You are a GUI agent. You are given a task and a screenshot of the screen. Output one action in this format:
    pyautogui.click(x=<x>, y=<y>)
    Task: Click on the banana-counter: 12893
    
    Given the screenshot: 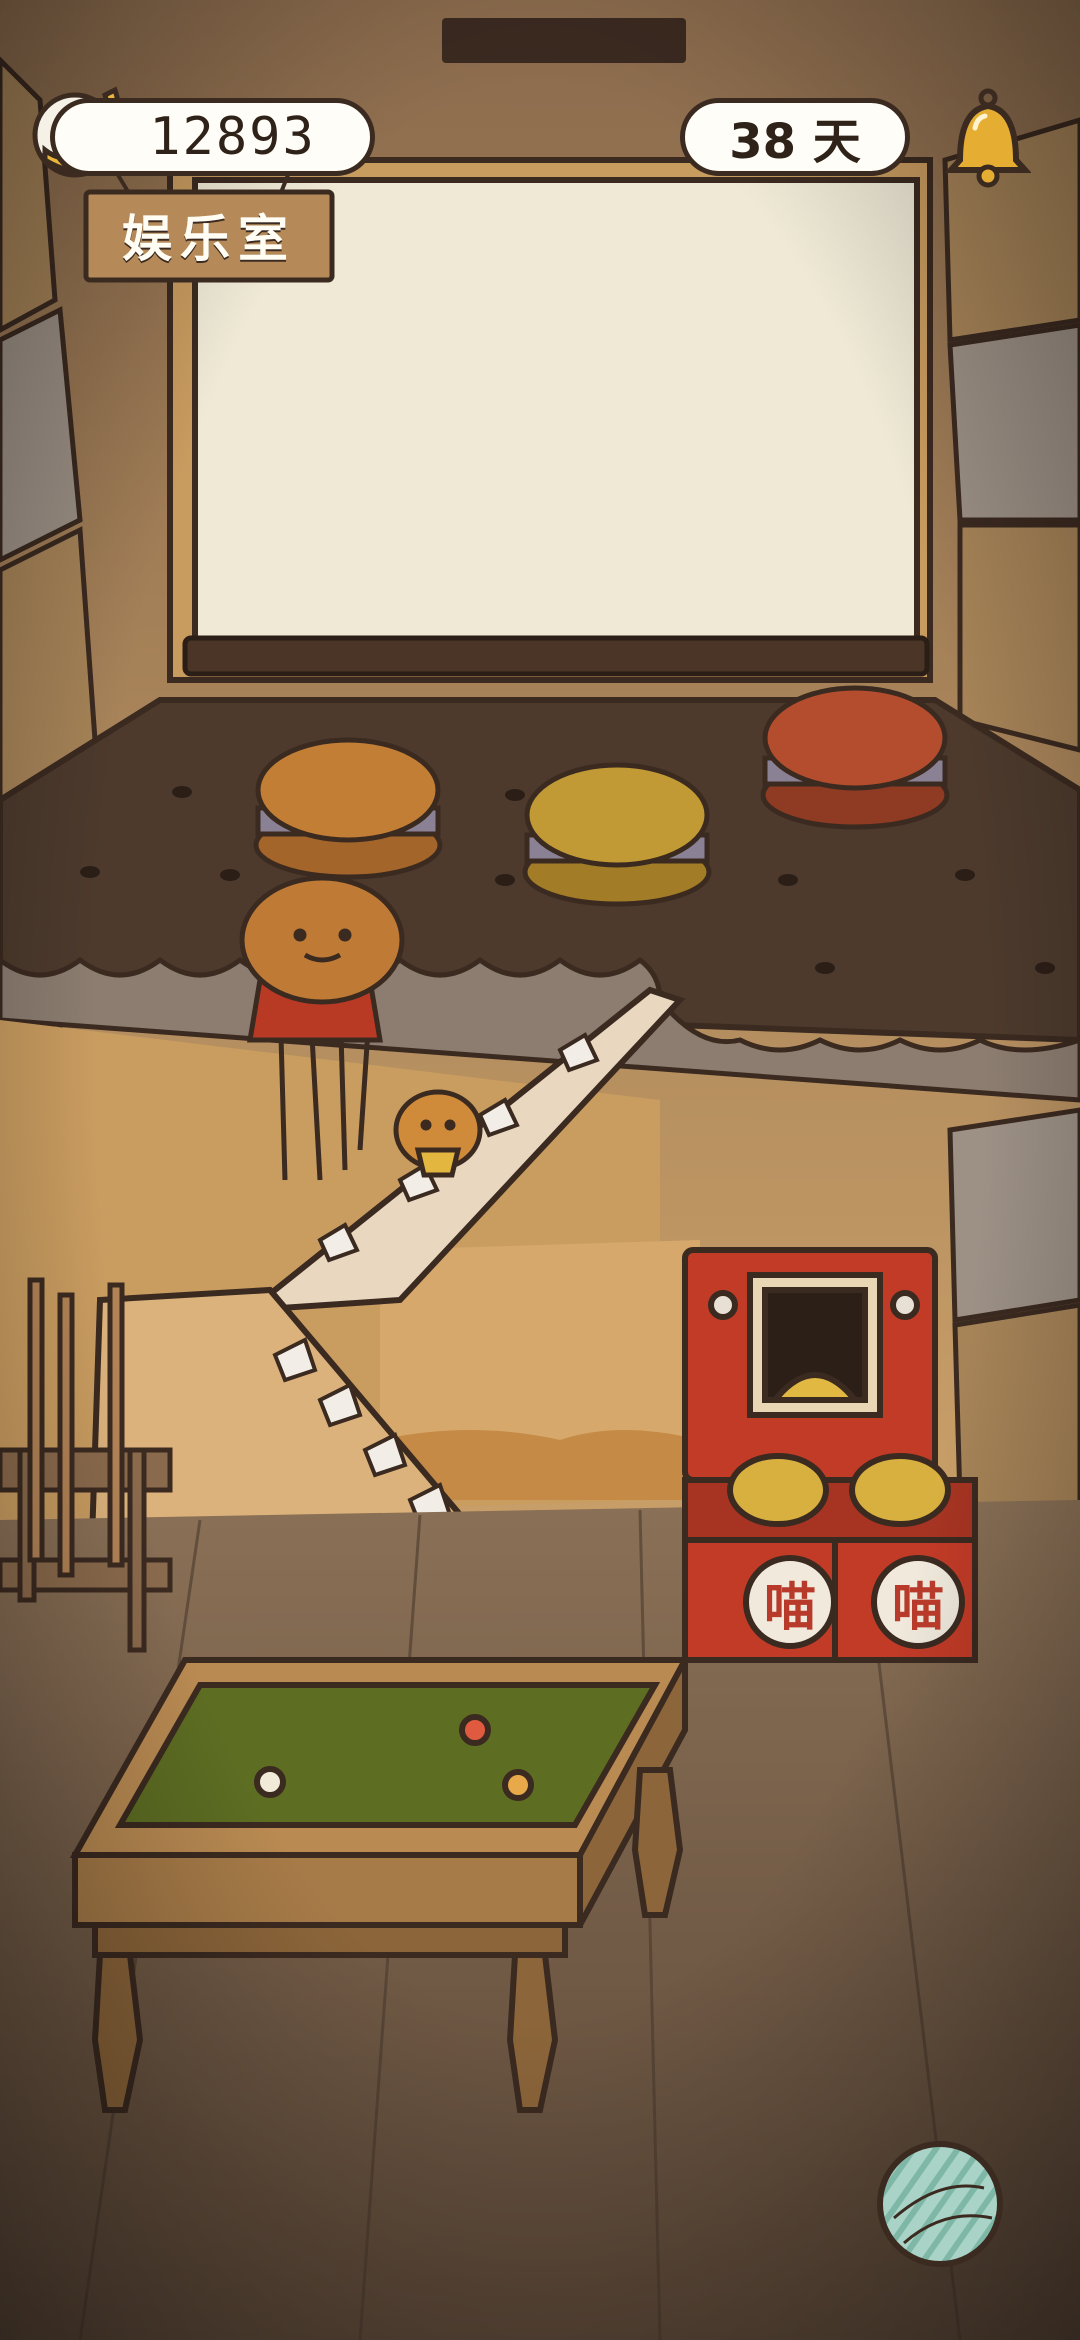 What is the action you would take?
    pyautogui.click(x=212, y=137)
    